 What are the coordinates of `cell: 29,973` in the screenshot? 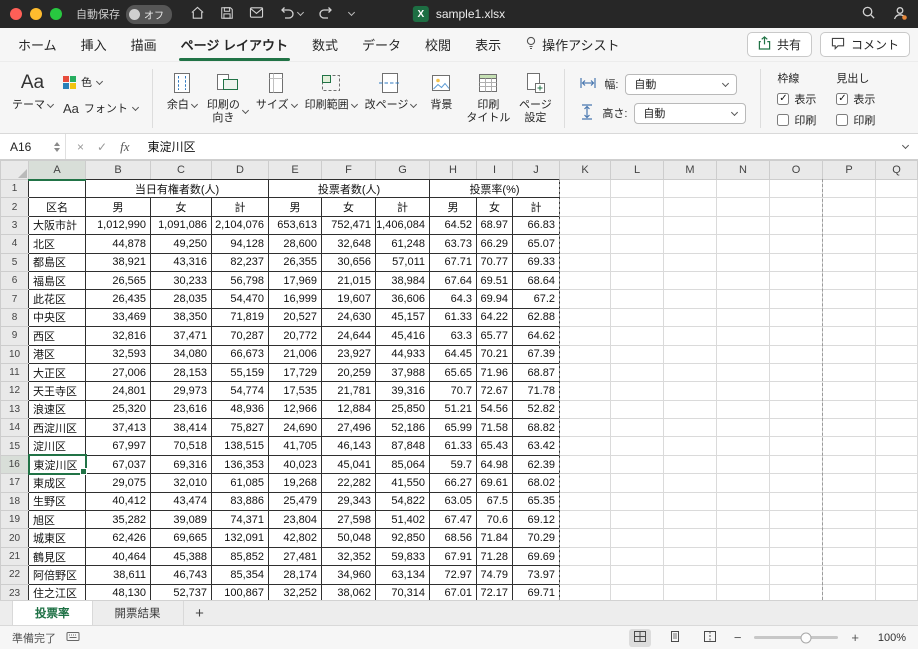 It's located at (181, 391).